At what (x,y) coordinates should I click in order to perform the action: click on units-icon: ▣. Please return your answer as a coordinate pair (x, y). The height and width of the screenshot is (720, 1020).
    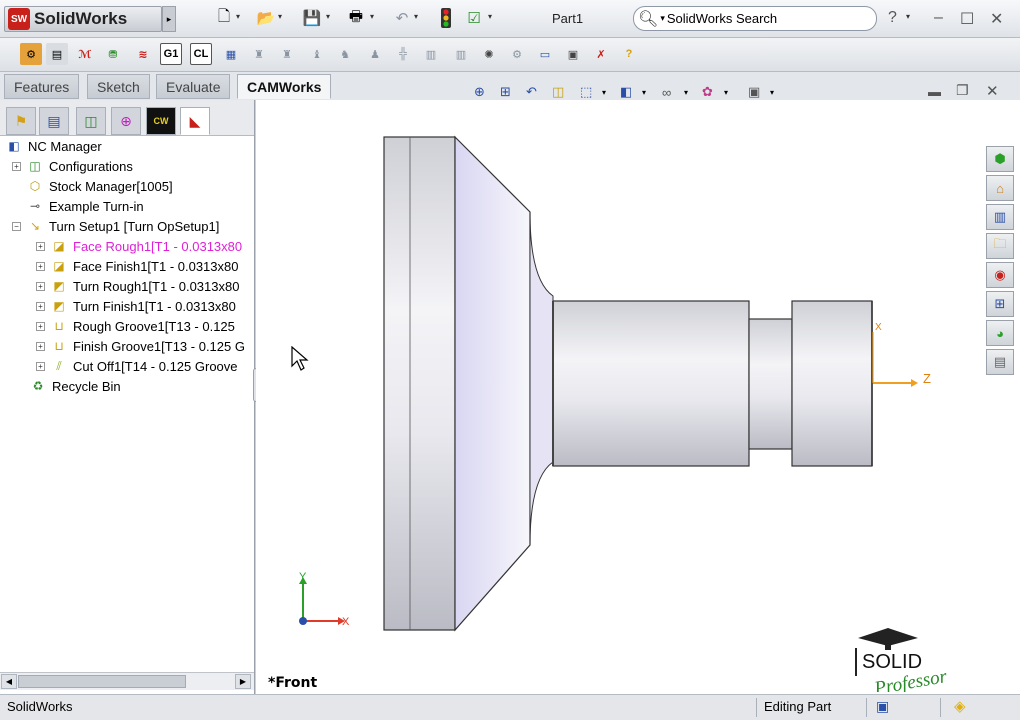
    Looking at the image, I should click on (882, 706).